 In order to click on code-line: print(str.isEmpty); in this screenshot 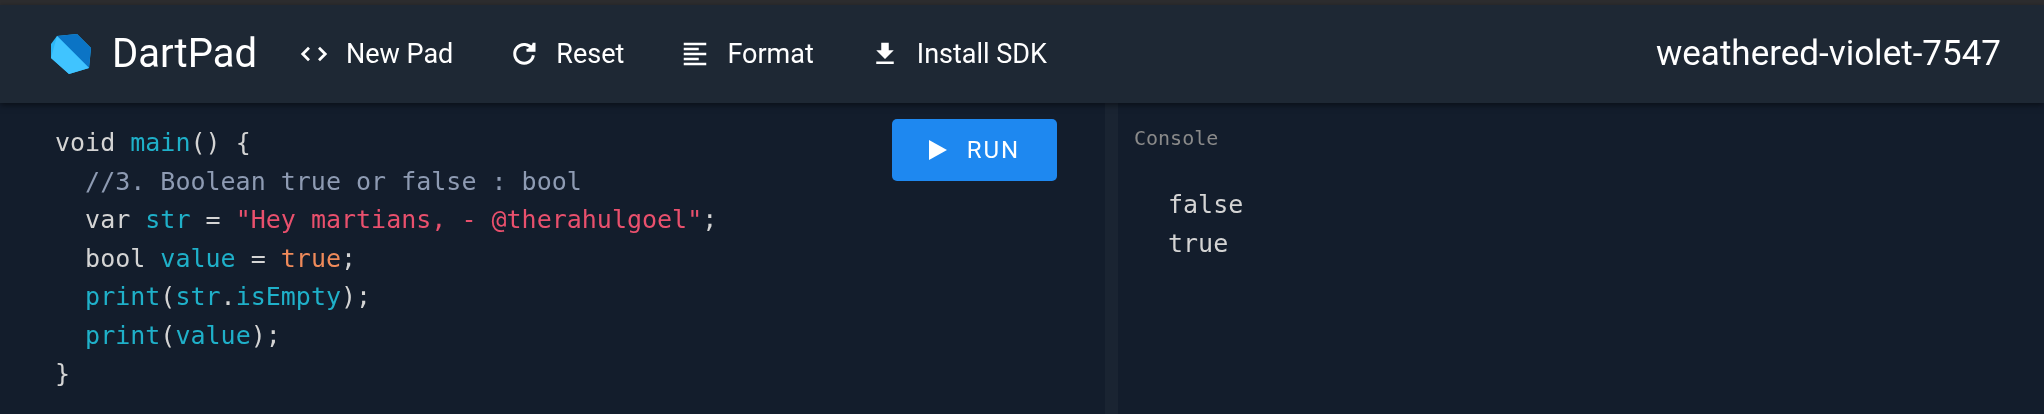, I will do `click(228, 297)`.